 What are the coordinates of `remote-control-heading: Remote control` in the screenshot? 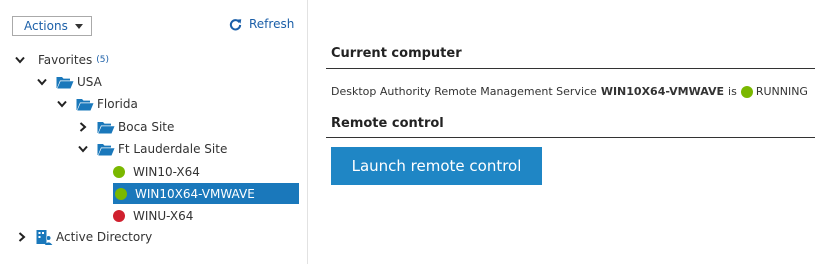 It's located at (387, 123).